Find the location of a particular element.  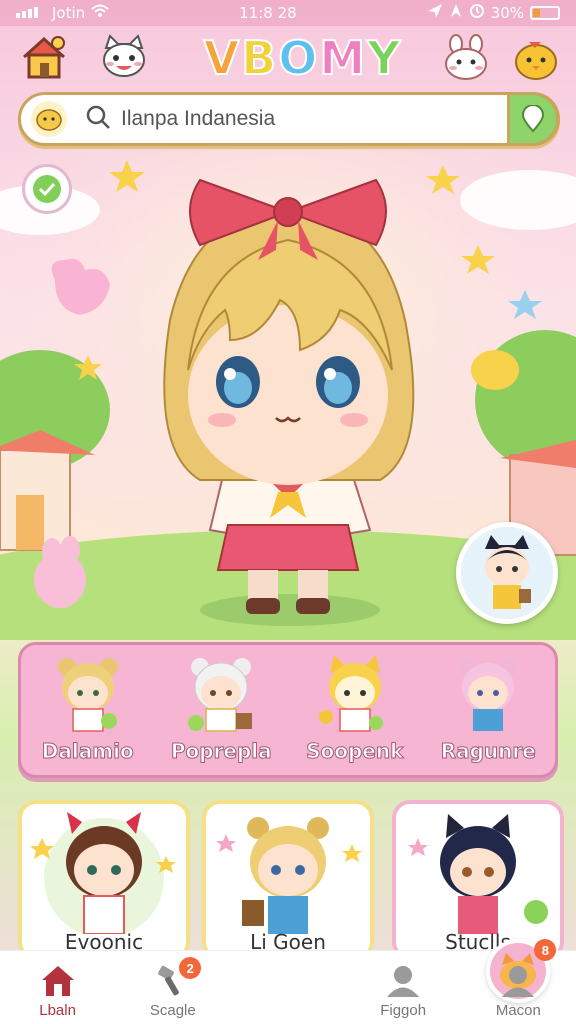

chick-mascot-icon is located at coordinates (536, 58).